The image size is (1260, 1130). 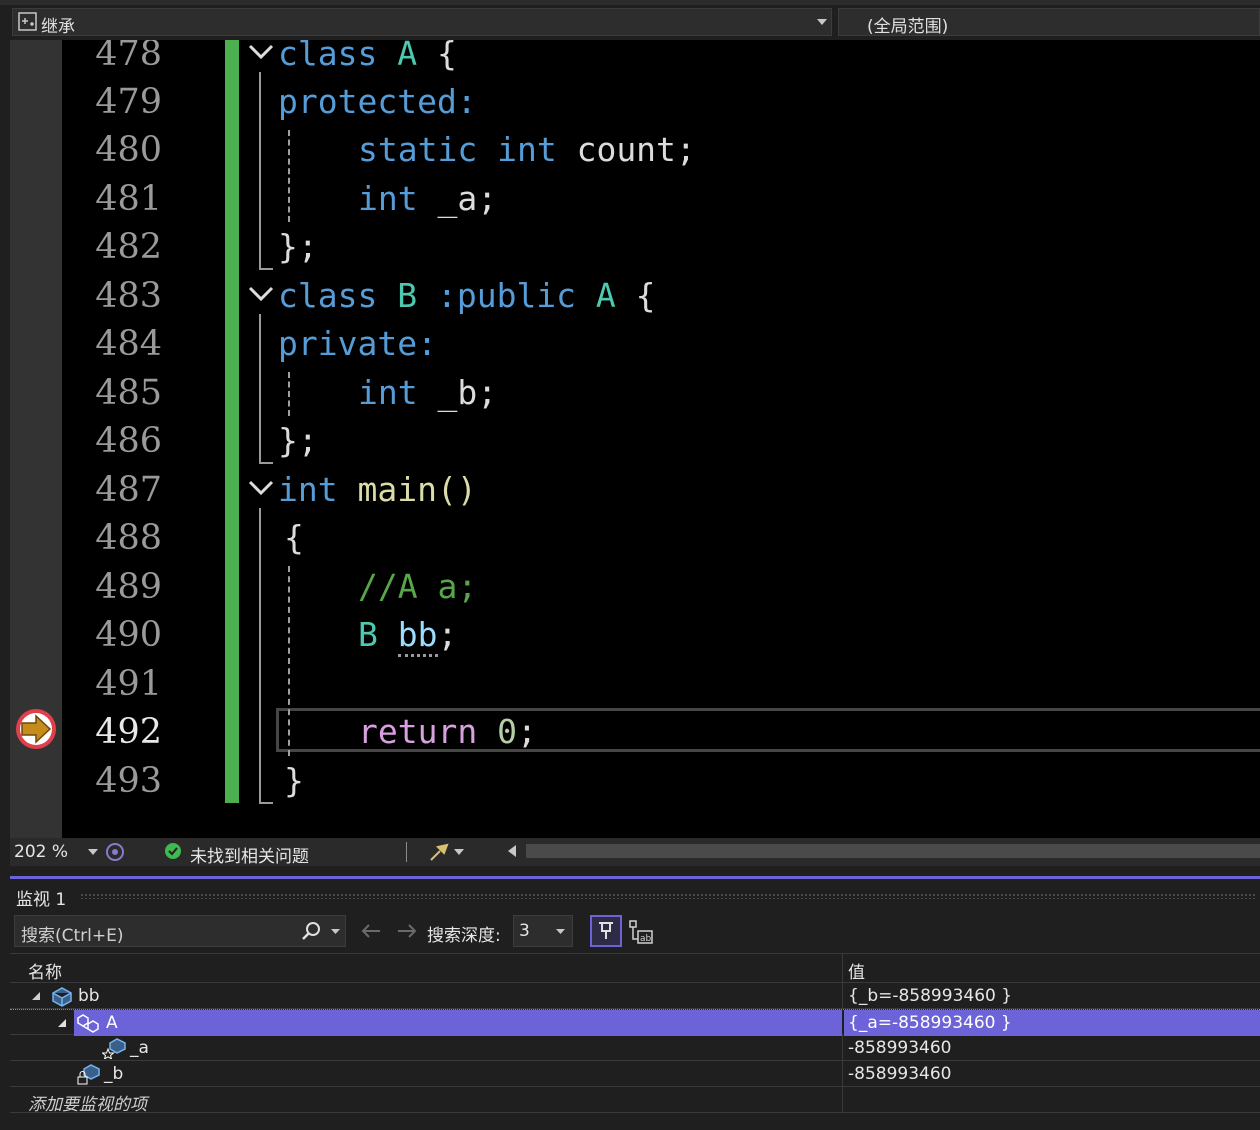 What do you see at coordinates (128, 635) in the screenshot?
I see `line-number: 490` at bounding box center [128, 635].